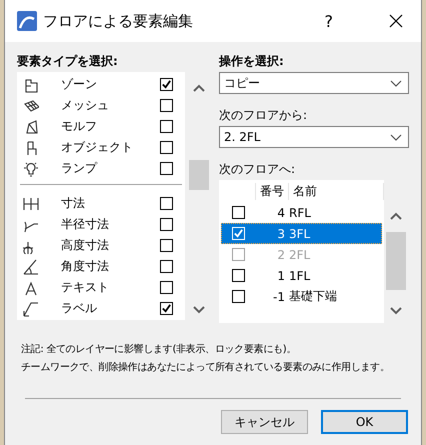 The height and width of the screenshot is (445, 426). What do you see at coordinates (73, 203) in the screenshot?
I see `element-type-label: 寸法` at bounding box center [73, 203].